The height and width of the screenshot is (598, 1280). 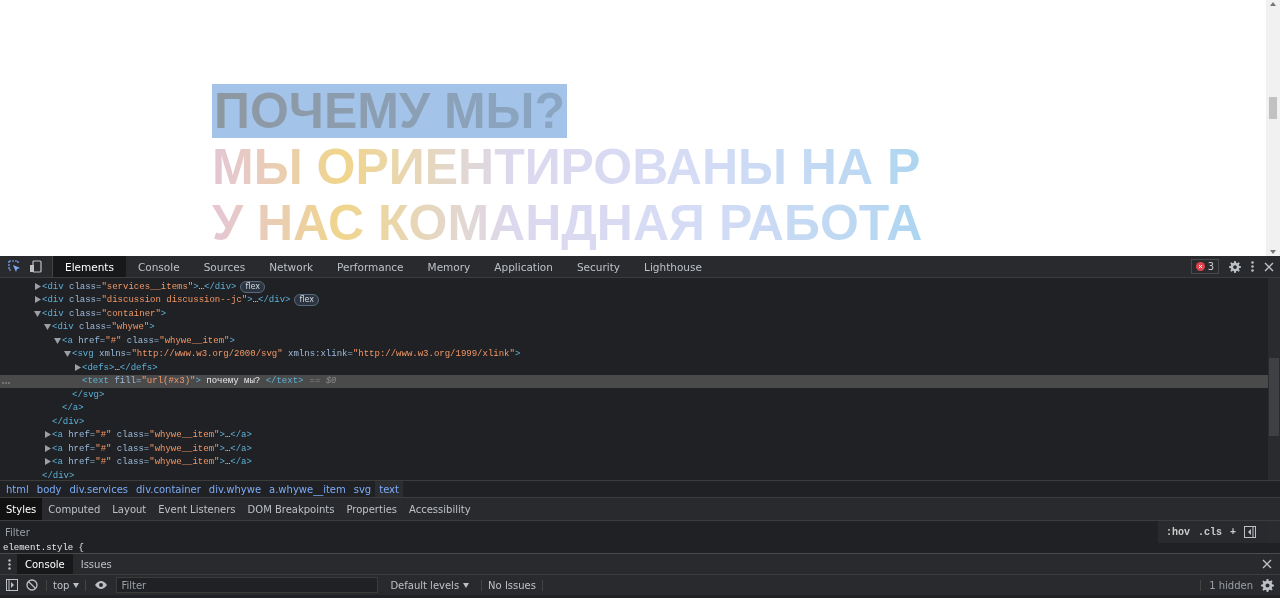 I want to click on dom-node-row: <div class="discussion discussion--jc">…</div> flex, so click(x=634, y=300).